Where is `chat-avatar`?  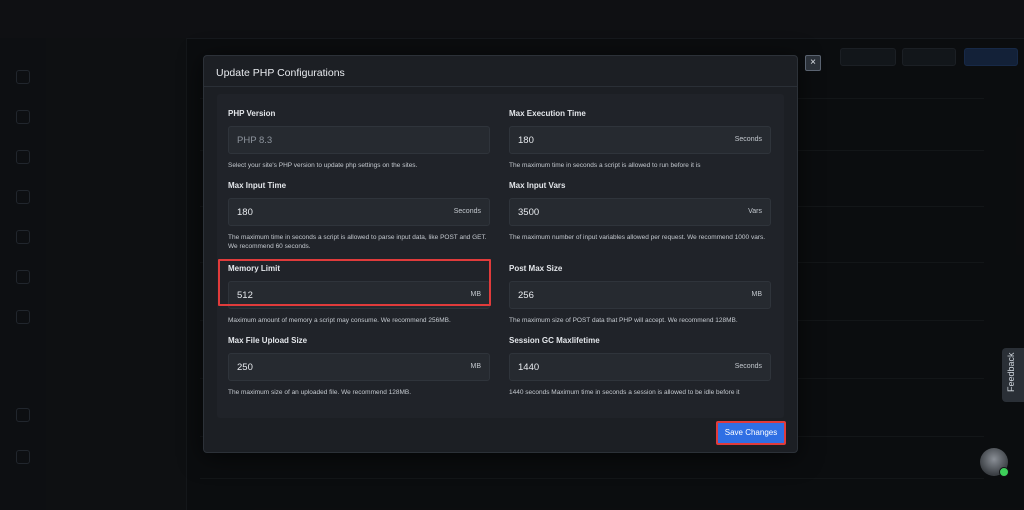 chat-avatar is located at coordinates (994, 462).